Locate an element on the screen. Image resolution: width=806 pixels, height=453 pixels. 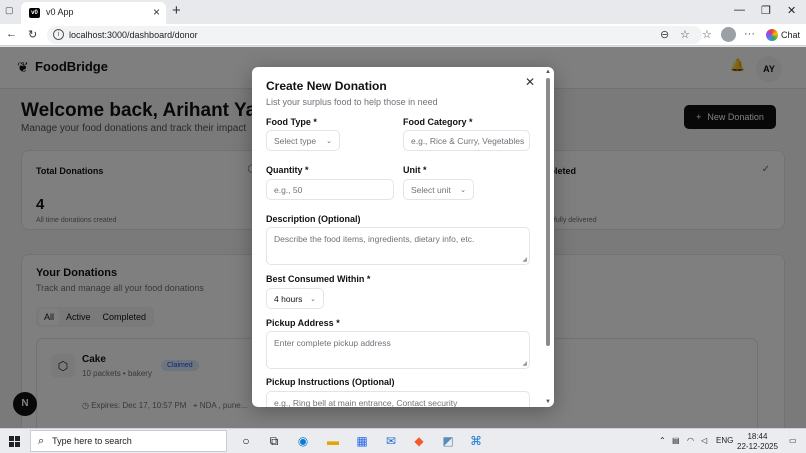
unit-label: Unit * is located at coordinates (415, 170).